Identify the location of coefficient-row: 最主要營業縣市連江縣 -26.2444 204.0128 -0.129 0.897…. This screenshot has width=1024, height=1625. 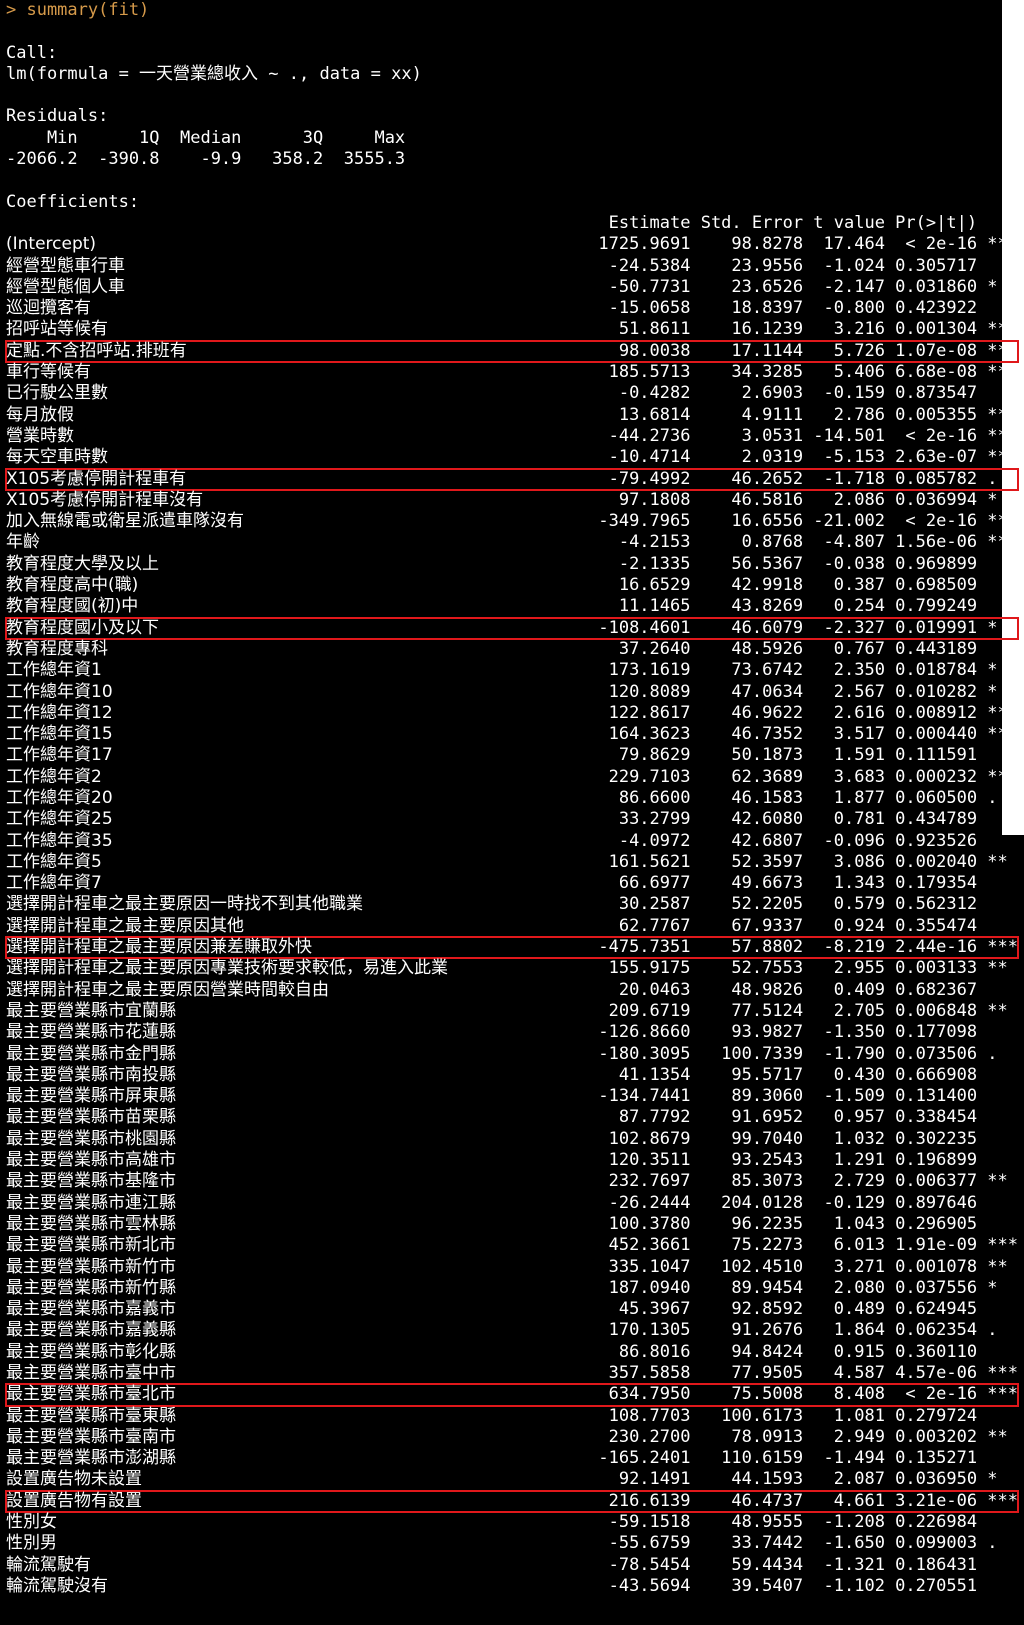
(512, 1203).